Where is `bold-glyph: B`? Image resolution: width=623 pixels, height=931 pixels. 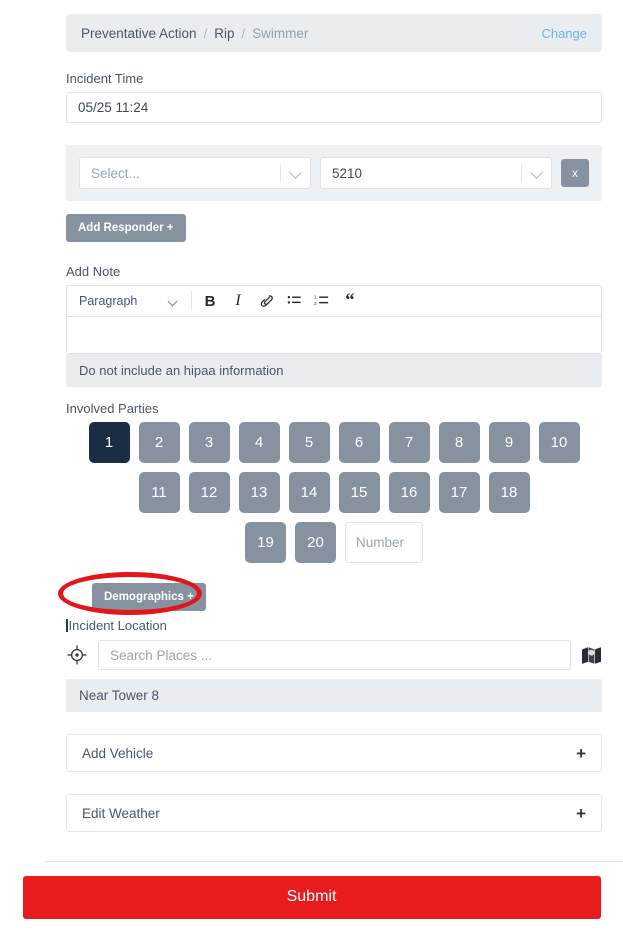
bold-glyph: B is located at coordinates (210, 301).